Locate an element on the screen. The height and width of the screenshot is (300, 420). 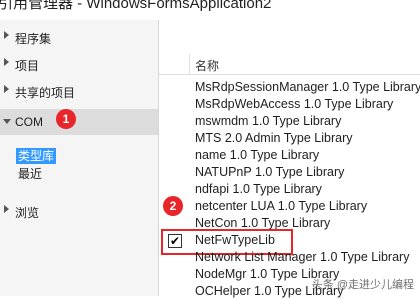
sidebar-item-projects: 项目 is located at coordinates (79, 64).